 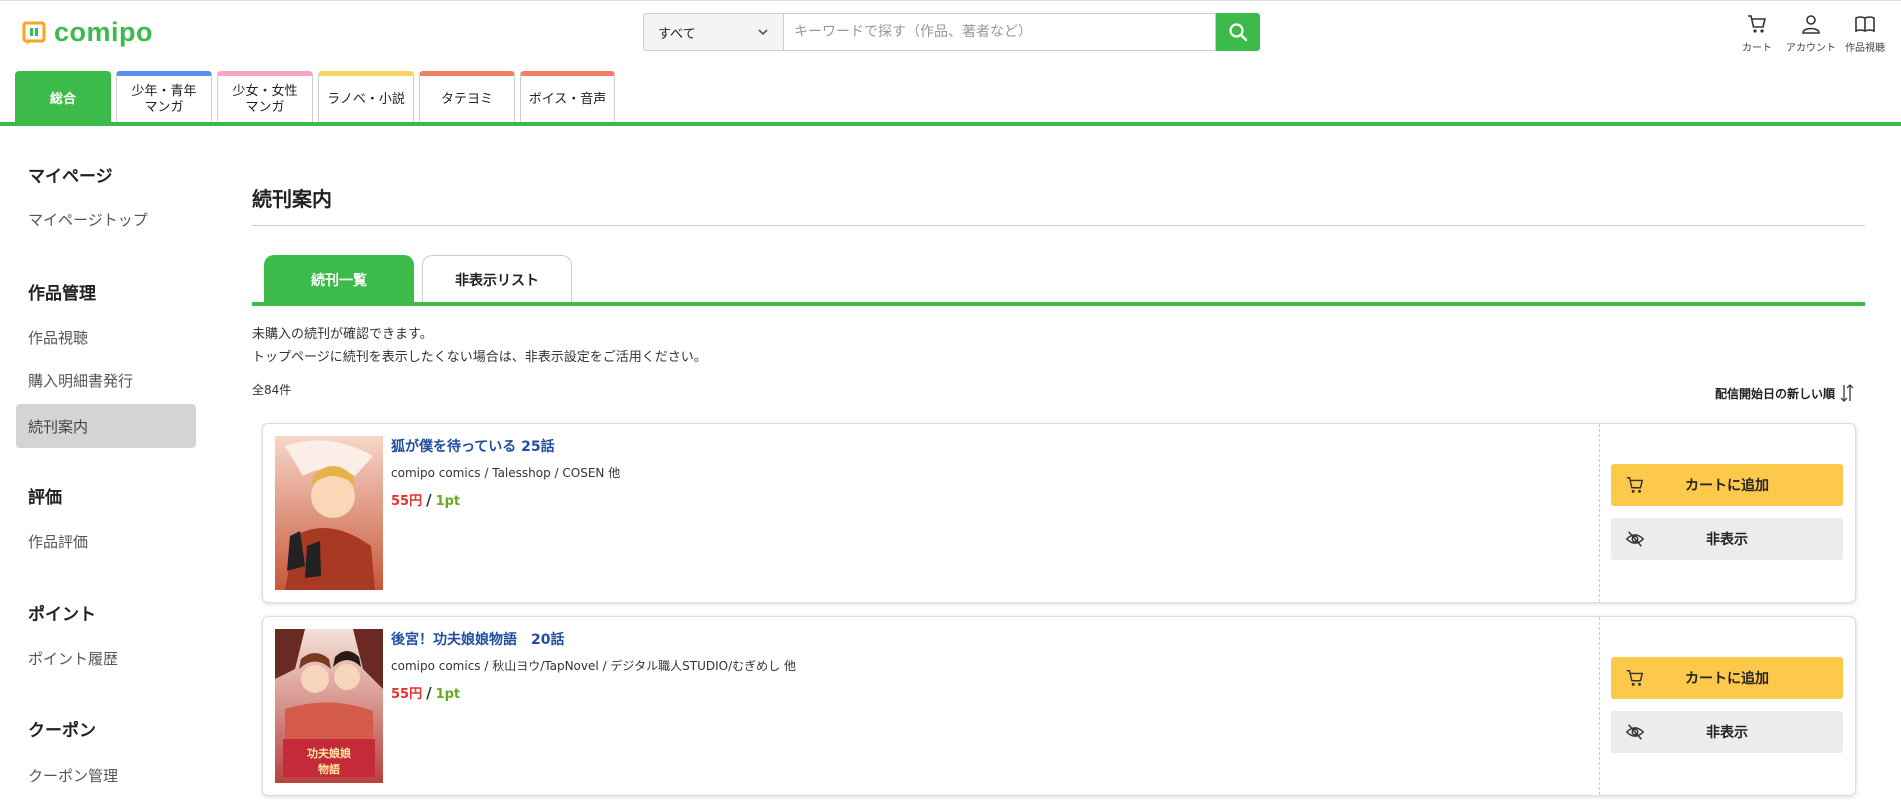 I want to click on tab-underline, so click(x=1058, y=304).